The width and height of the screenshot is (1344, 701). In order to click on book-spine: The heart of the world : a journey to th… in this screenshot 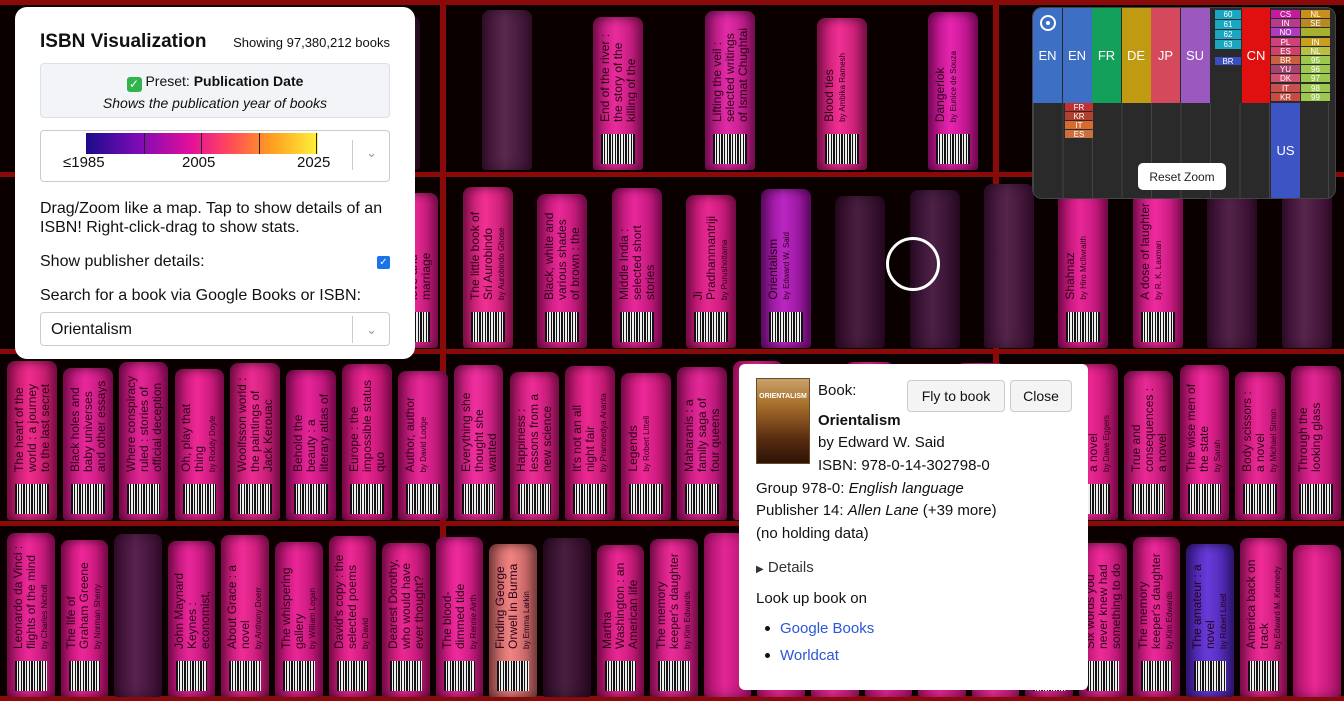, I will do `click(32, 440)`.